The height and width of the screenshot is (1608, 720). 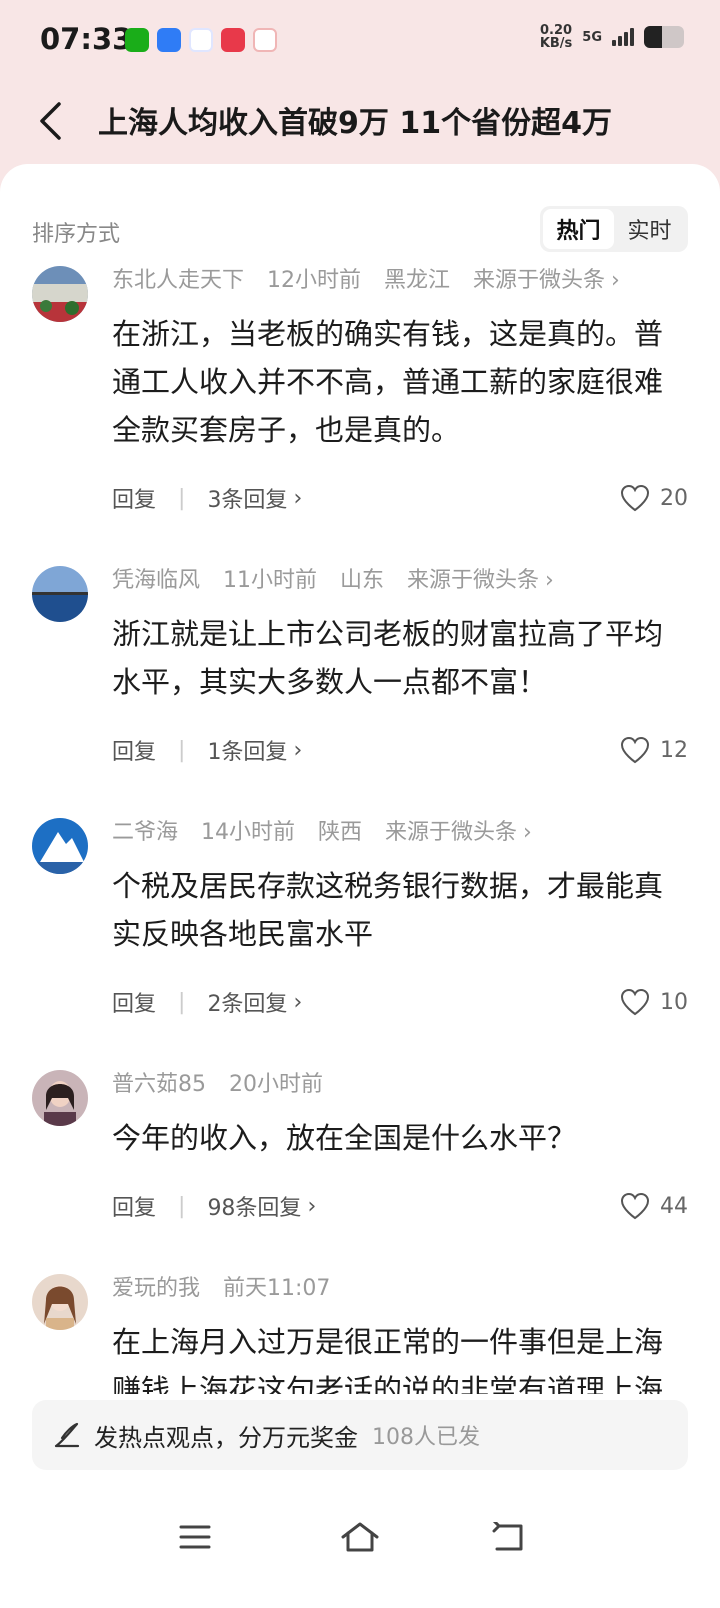 What do you see at coordinates (388, 910) in the screenshot?
I see `comment-text: 个税及居民存款这税务银行数据，才最能真实反映各地民富水平` at bounding box center [388, 910].